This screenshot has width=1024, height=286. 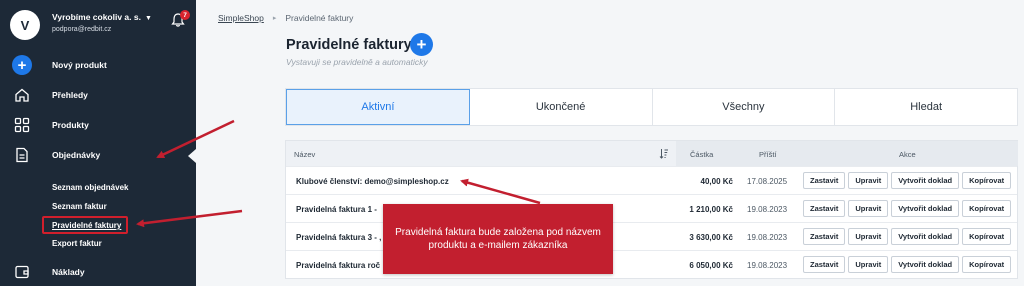 I want to click on sidebar-item-orders: Objednávky, so click(x=98, y=155).